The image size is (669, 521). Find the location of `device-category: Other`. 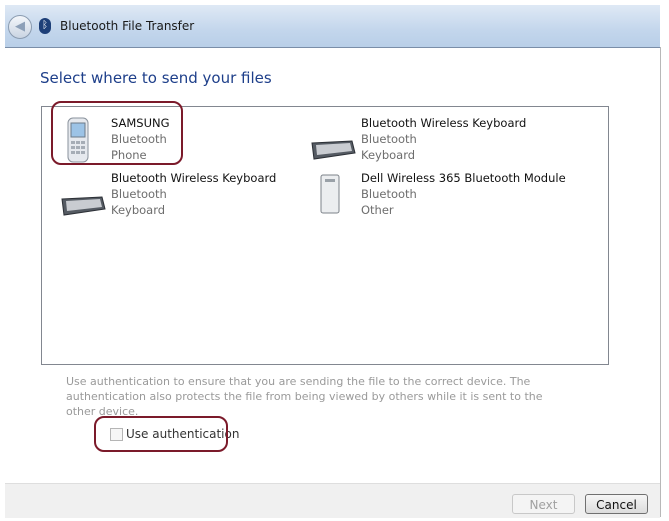

device-category: Other is located at coordinates (377, 210).